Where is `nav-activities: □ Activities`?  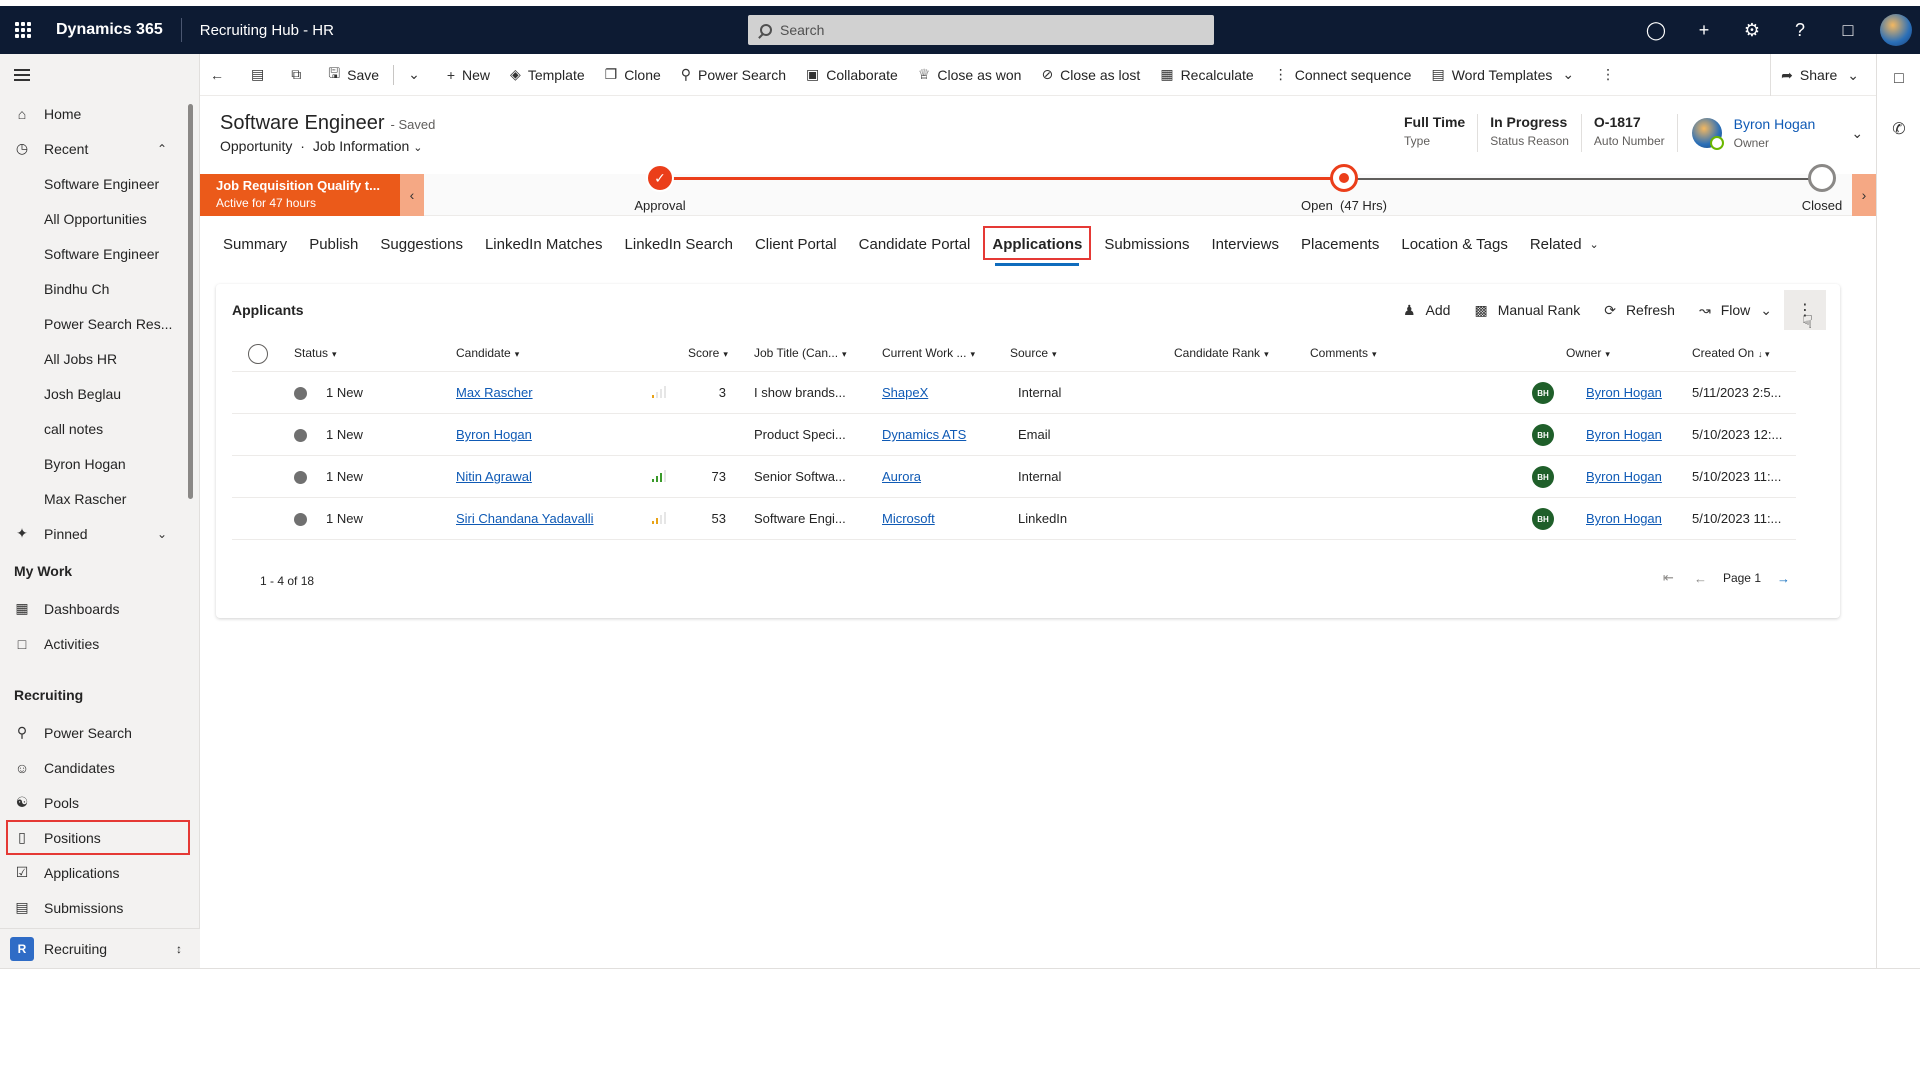
nav-activities: □ Activities is located at coordinates (99, 643).